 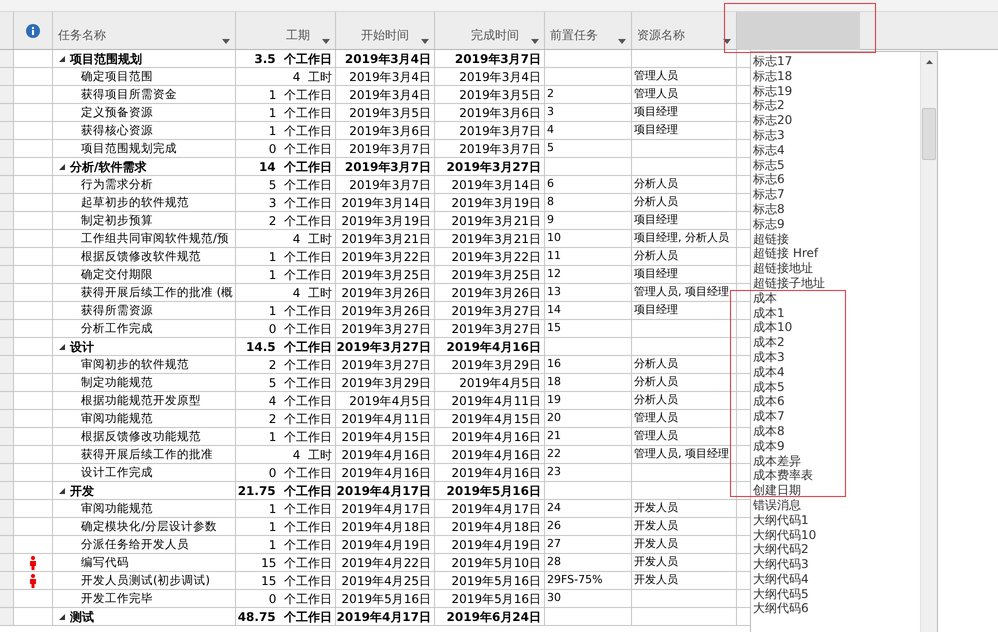 What do you see at coordinates (836, 446) in the screenshot?
I see `field-list-item: 成本9` at bounding box center [836, 446].